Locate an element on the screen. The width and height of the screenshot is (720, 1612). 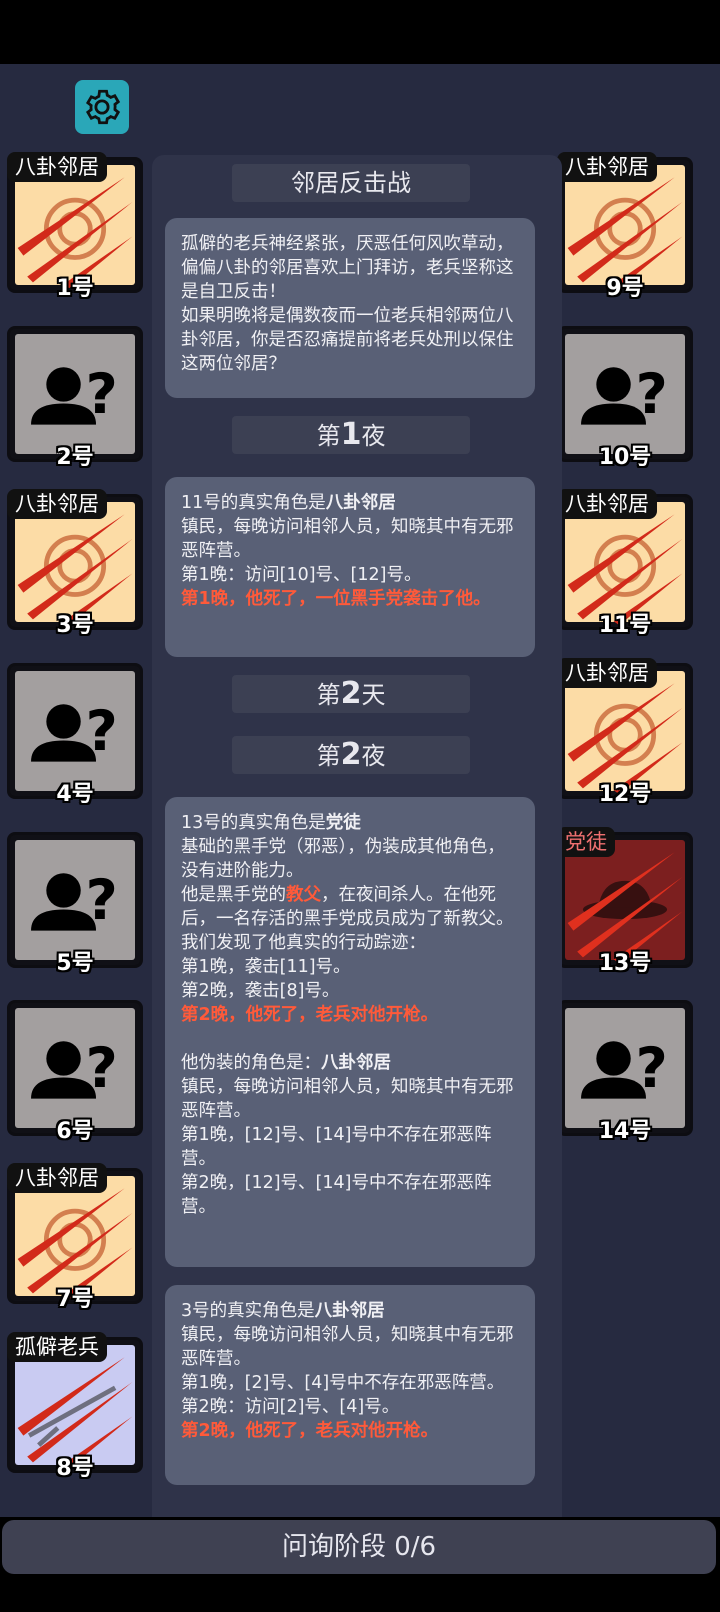
player-card-3: 八卦邻居 3号 is located at coordinates (75, 563).